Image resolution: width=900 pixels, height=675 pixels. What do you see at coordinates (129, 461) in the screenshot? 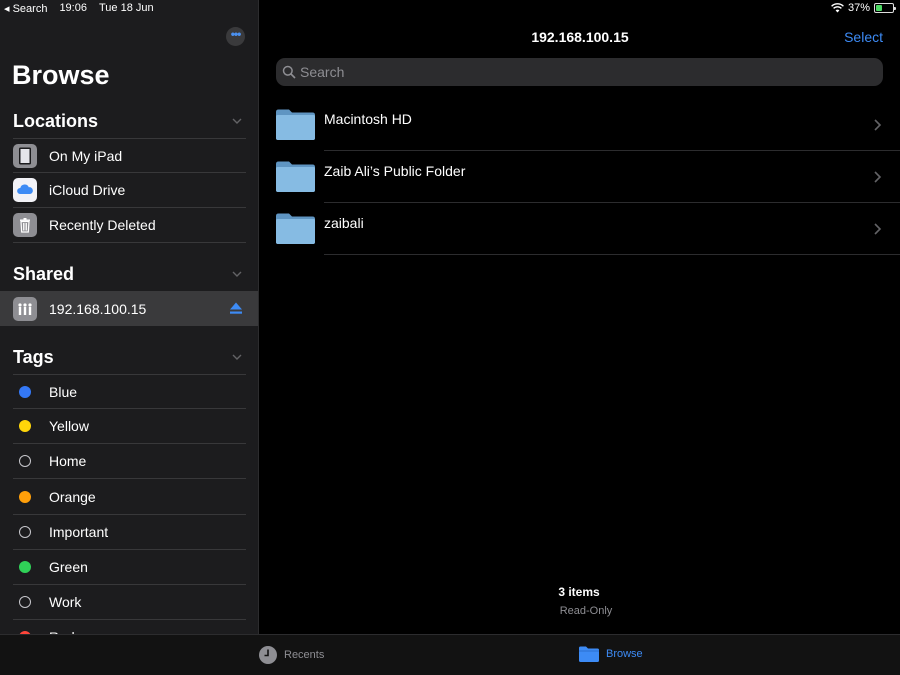
I see `tag-item-home: Home` at bounding box center [129, 461].